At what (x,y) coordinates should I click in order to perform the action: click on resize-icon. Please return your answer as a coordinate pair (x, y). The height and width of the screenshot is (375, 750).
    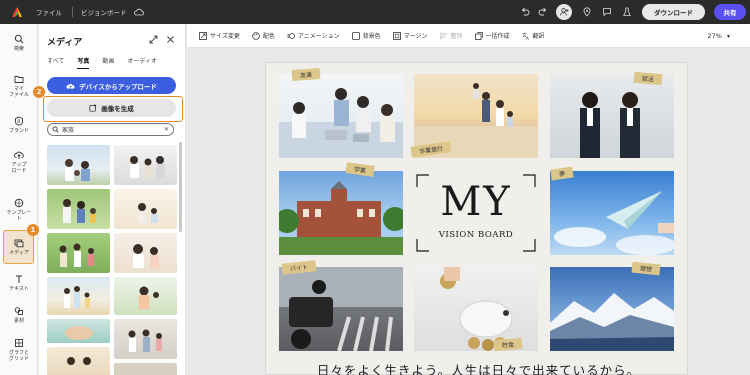
    Looking at the image, I should click on (203, 35).